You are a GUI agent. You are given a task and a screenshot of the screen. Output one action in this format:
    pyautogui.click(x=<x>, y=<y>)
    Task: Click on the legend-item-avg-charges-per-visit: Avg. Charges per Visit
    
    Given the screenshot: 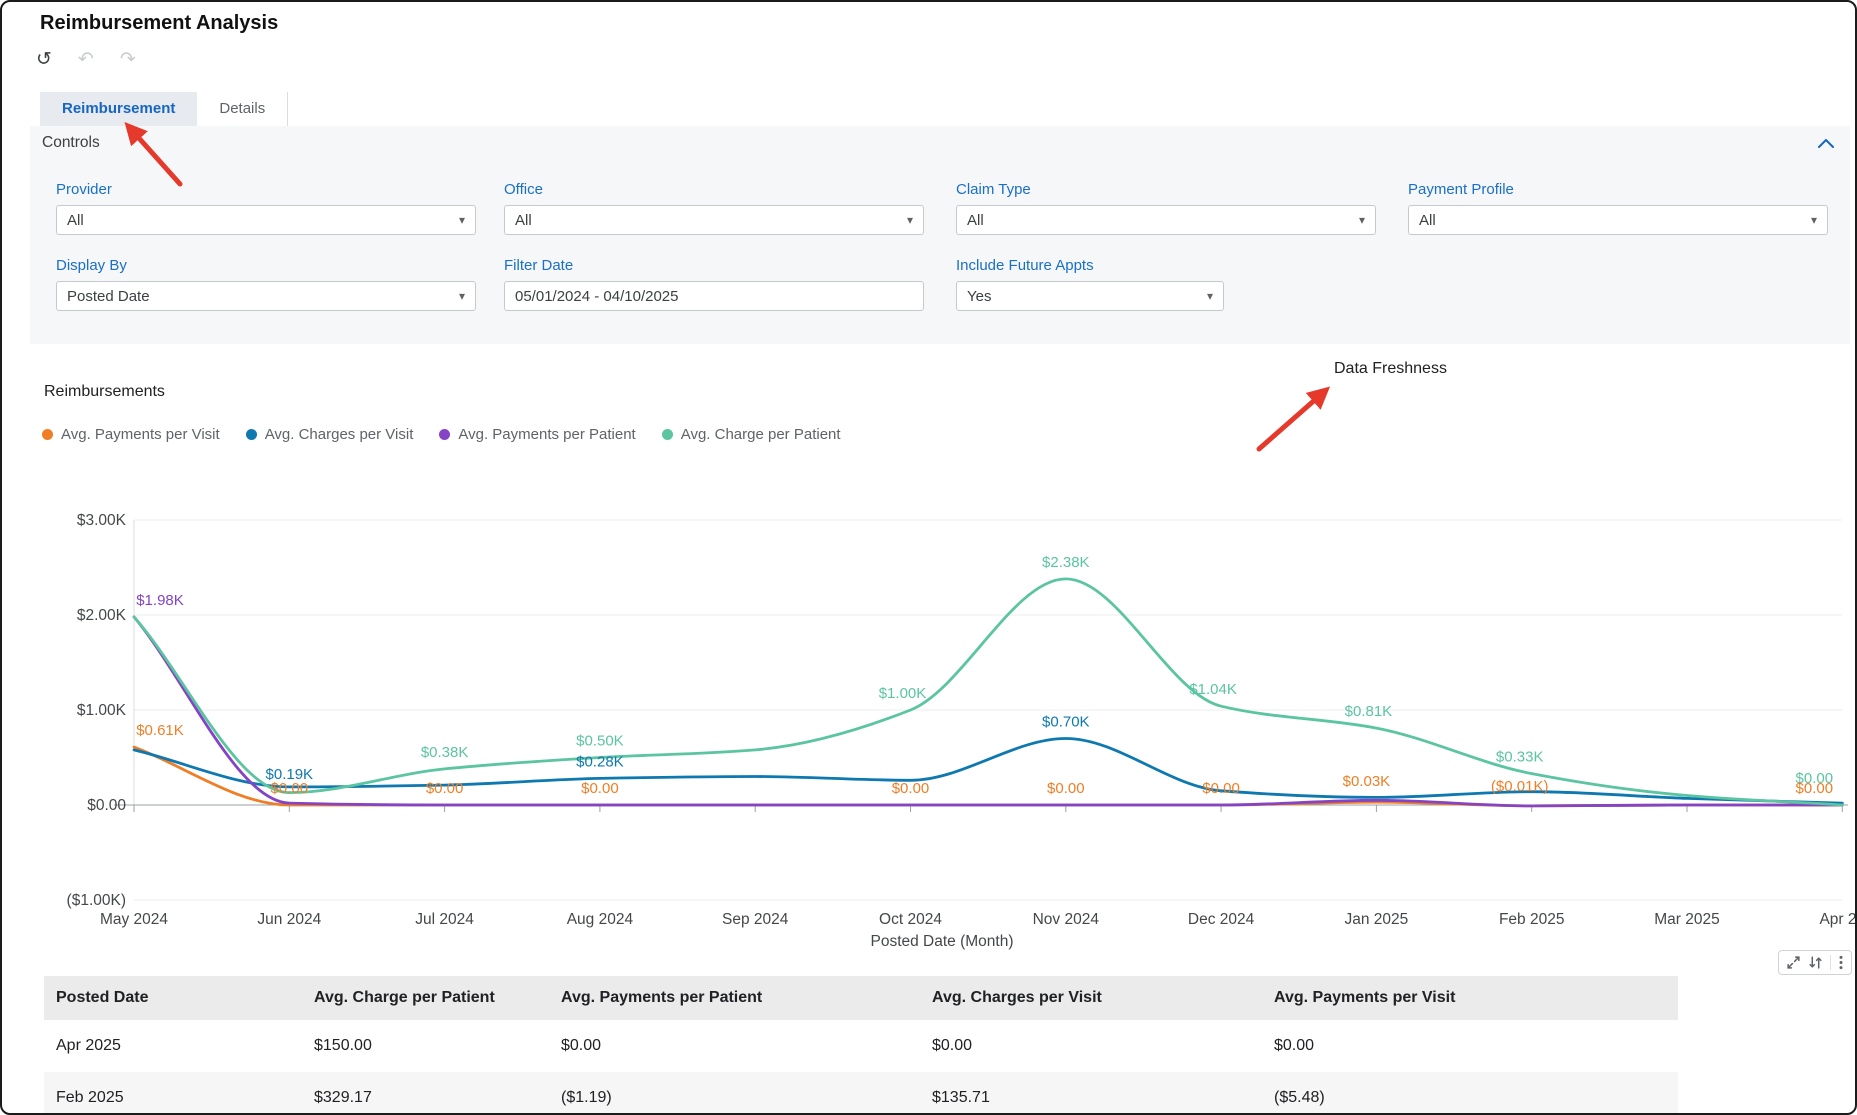 What is the action you would take?
    pyautogui.click(x=329, y=434)
    